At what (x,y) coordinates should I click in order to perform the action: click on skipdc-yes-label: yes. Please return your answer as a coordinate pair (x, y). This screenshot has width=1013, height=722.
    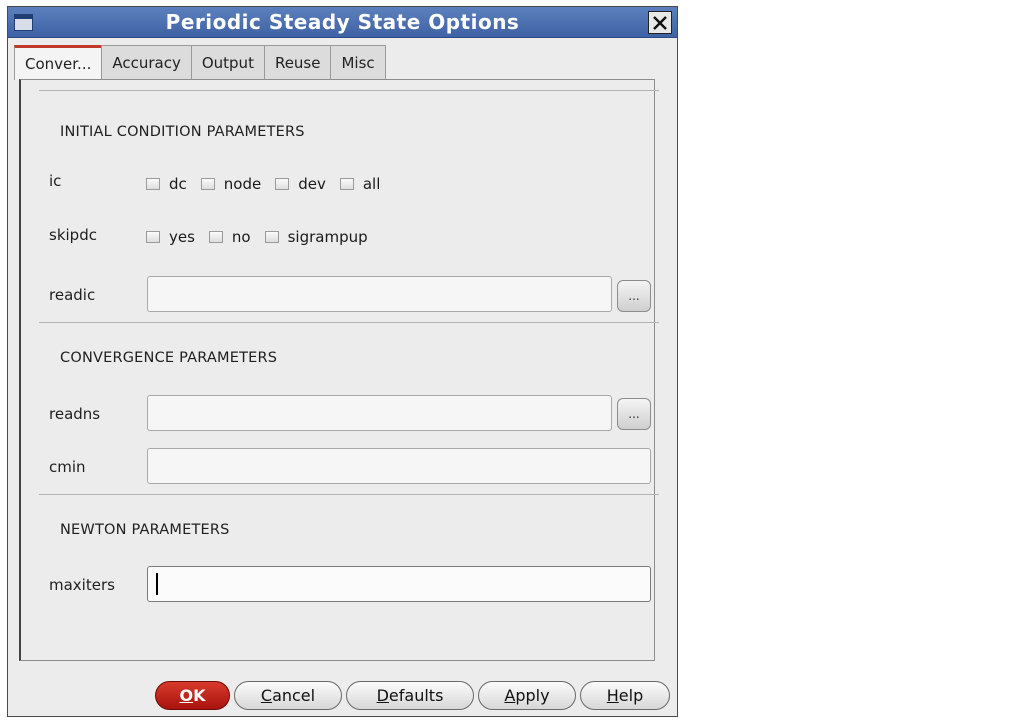
    Looking at the image, I should click on (182, 237).